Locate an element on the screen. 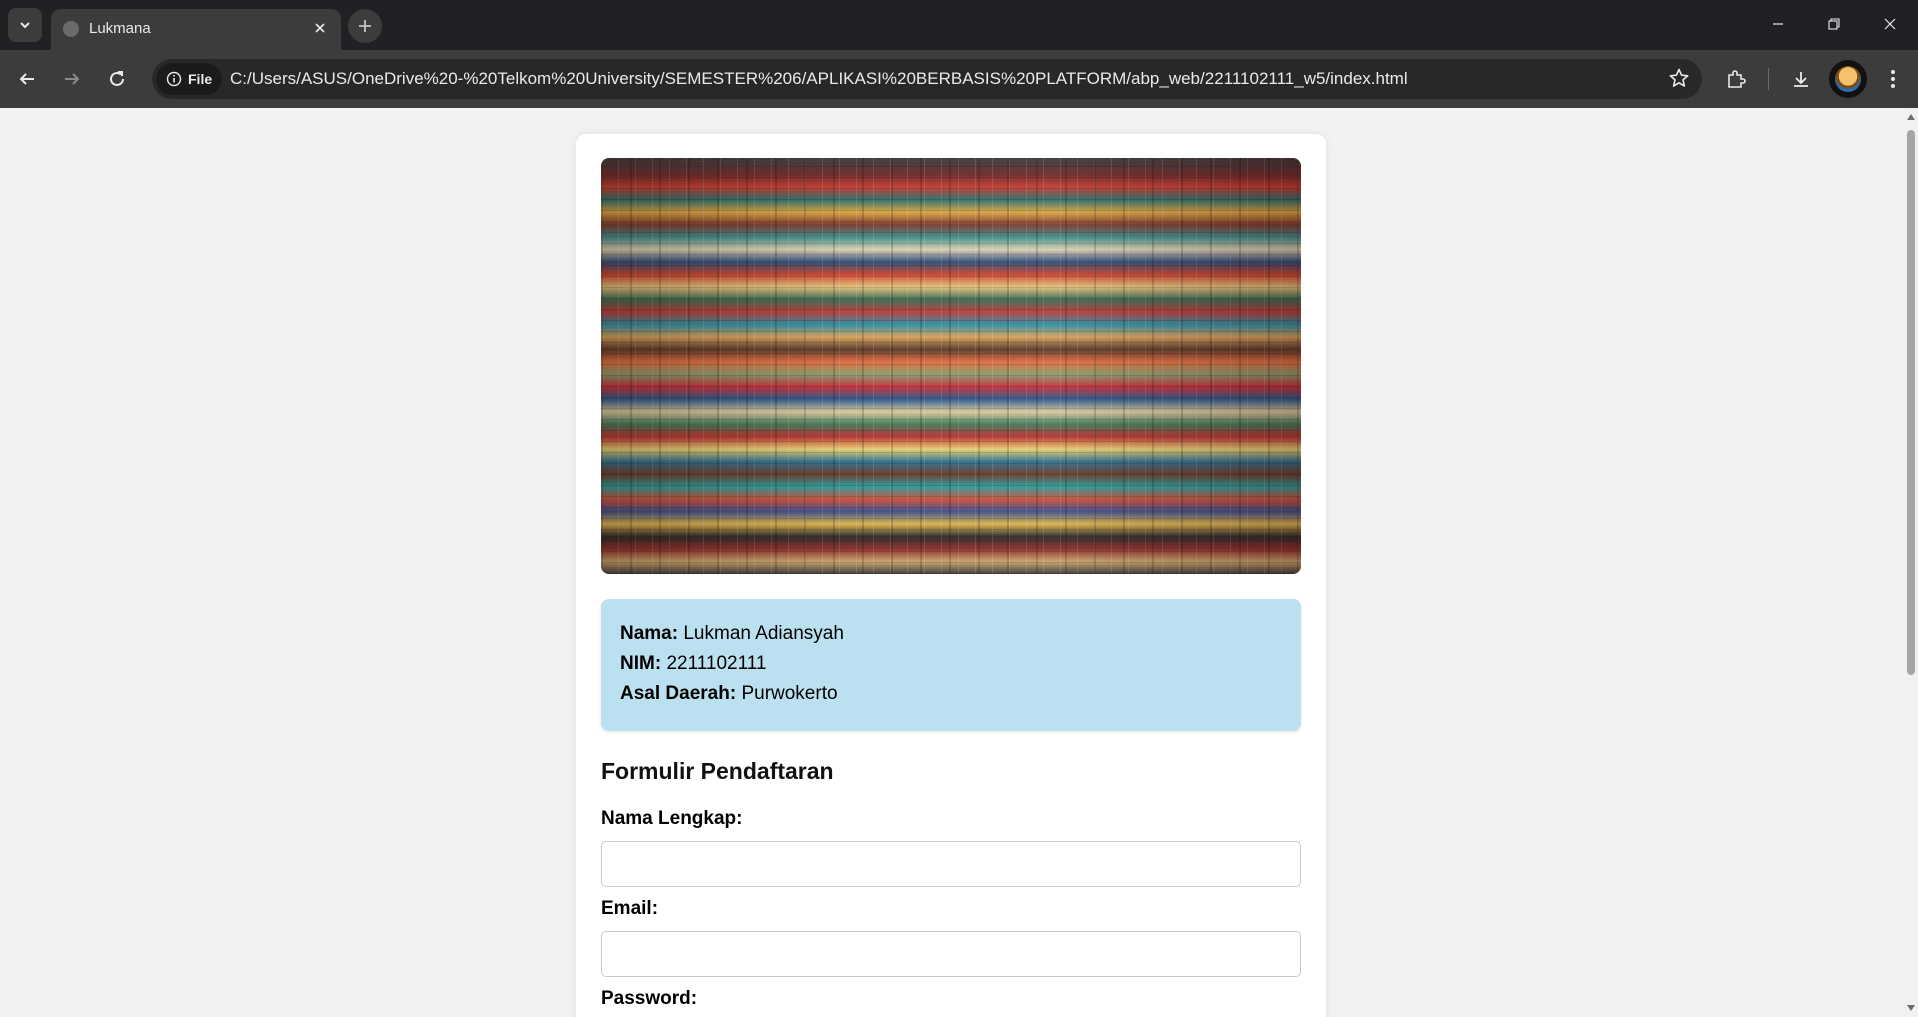 The height and width of the screenshot is (1017, 1918). hero-image-texture is located at coordinates (951, 366).